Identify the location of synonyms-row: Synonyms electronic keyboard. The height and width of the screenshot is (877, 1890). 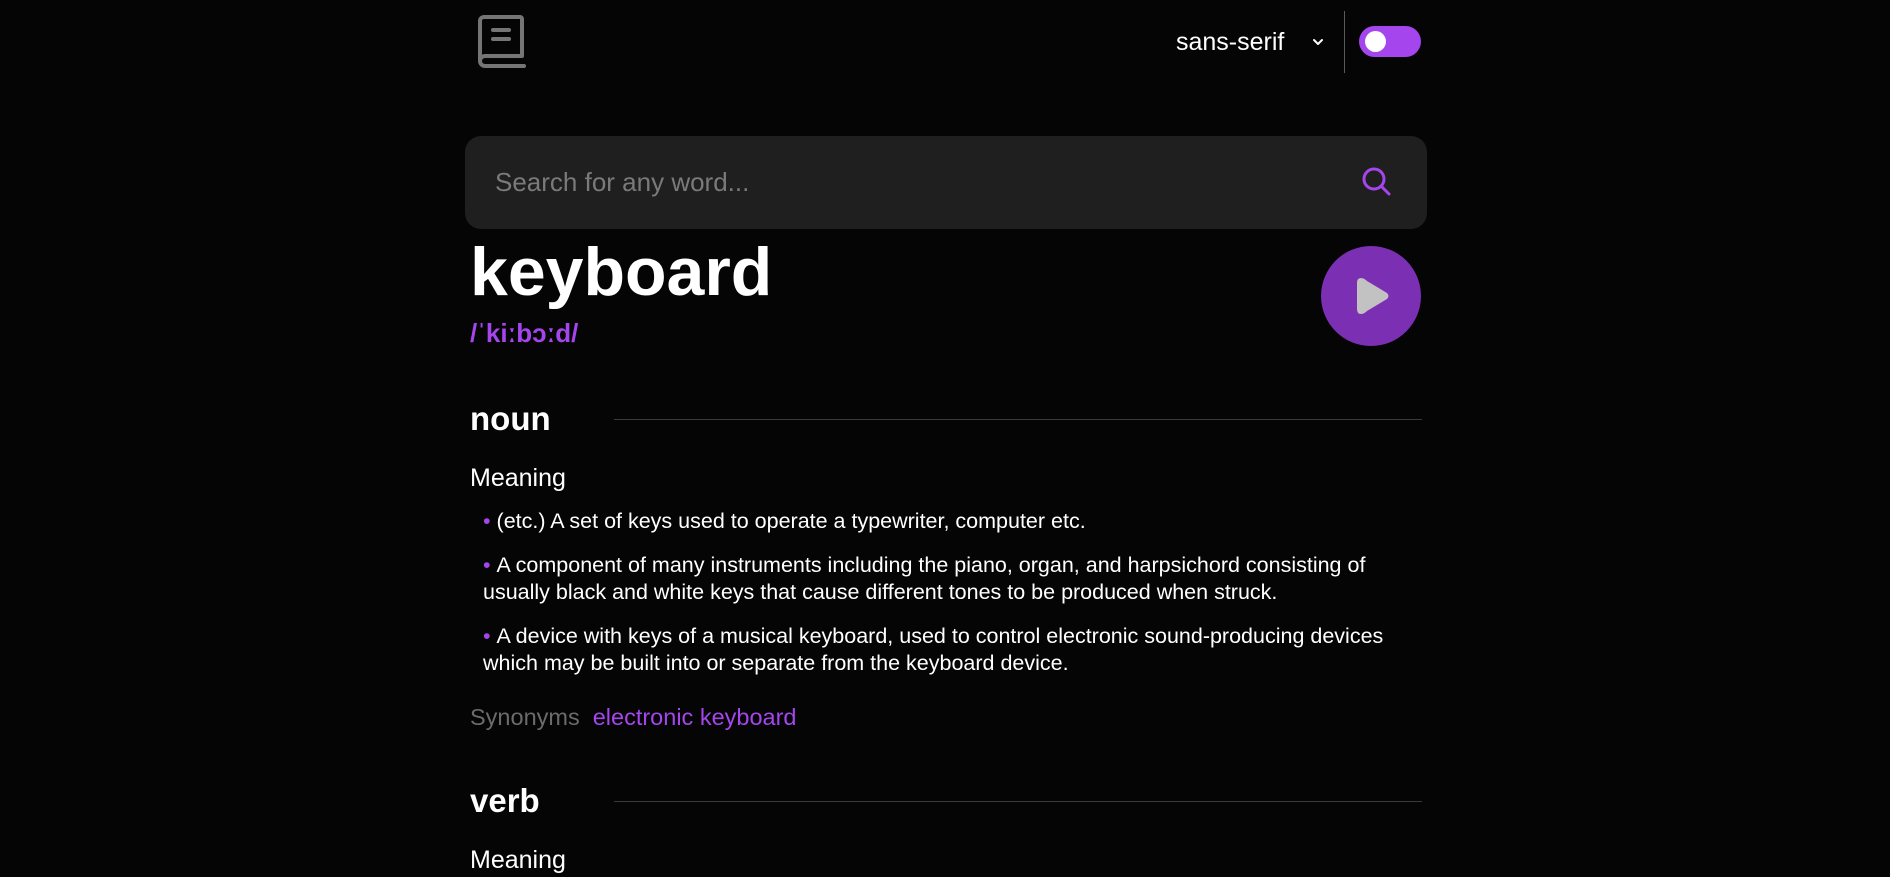
(633, 717).